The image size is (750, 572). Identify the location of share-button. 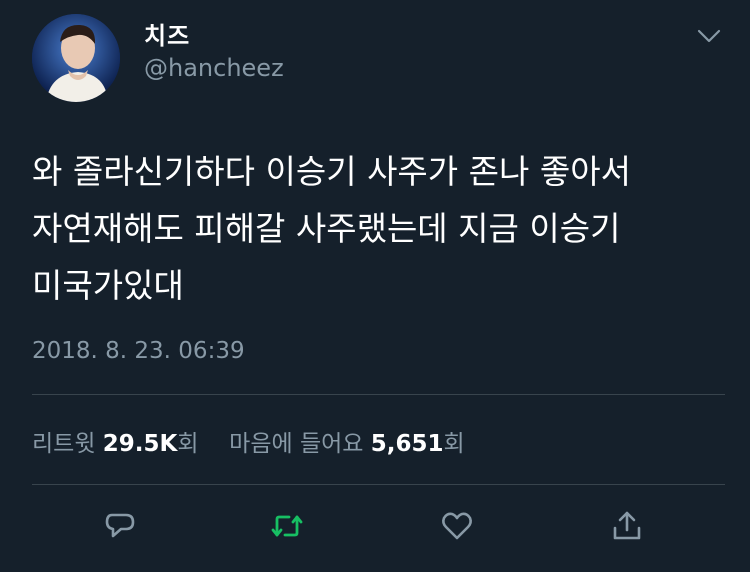
(627, 526).